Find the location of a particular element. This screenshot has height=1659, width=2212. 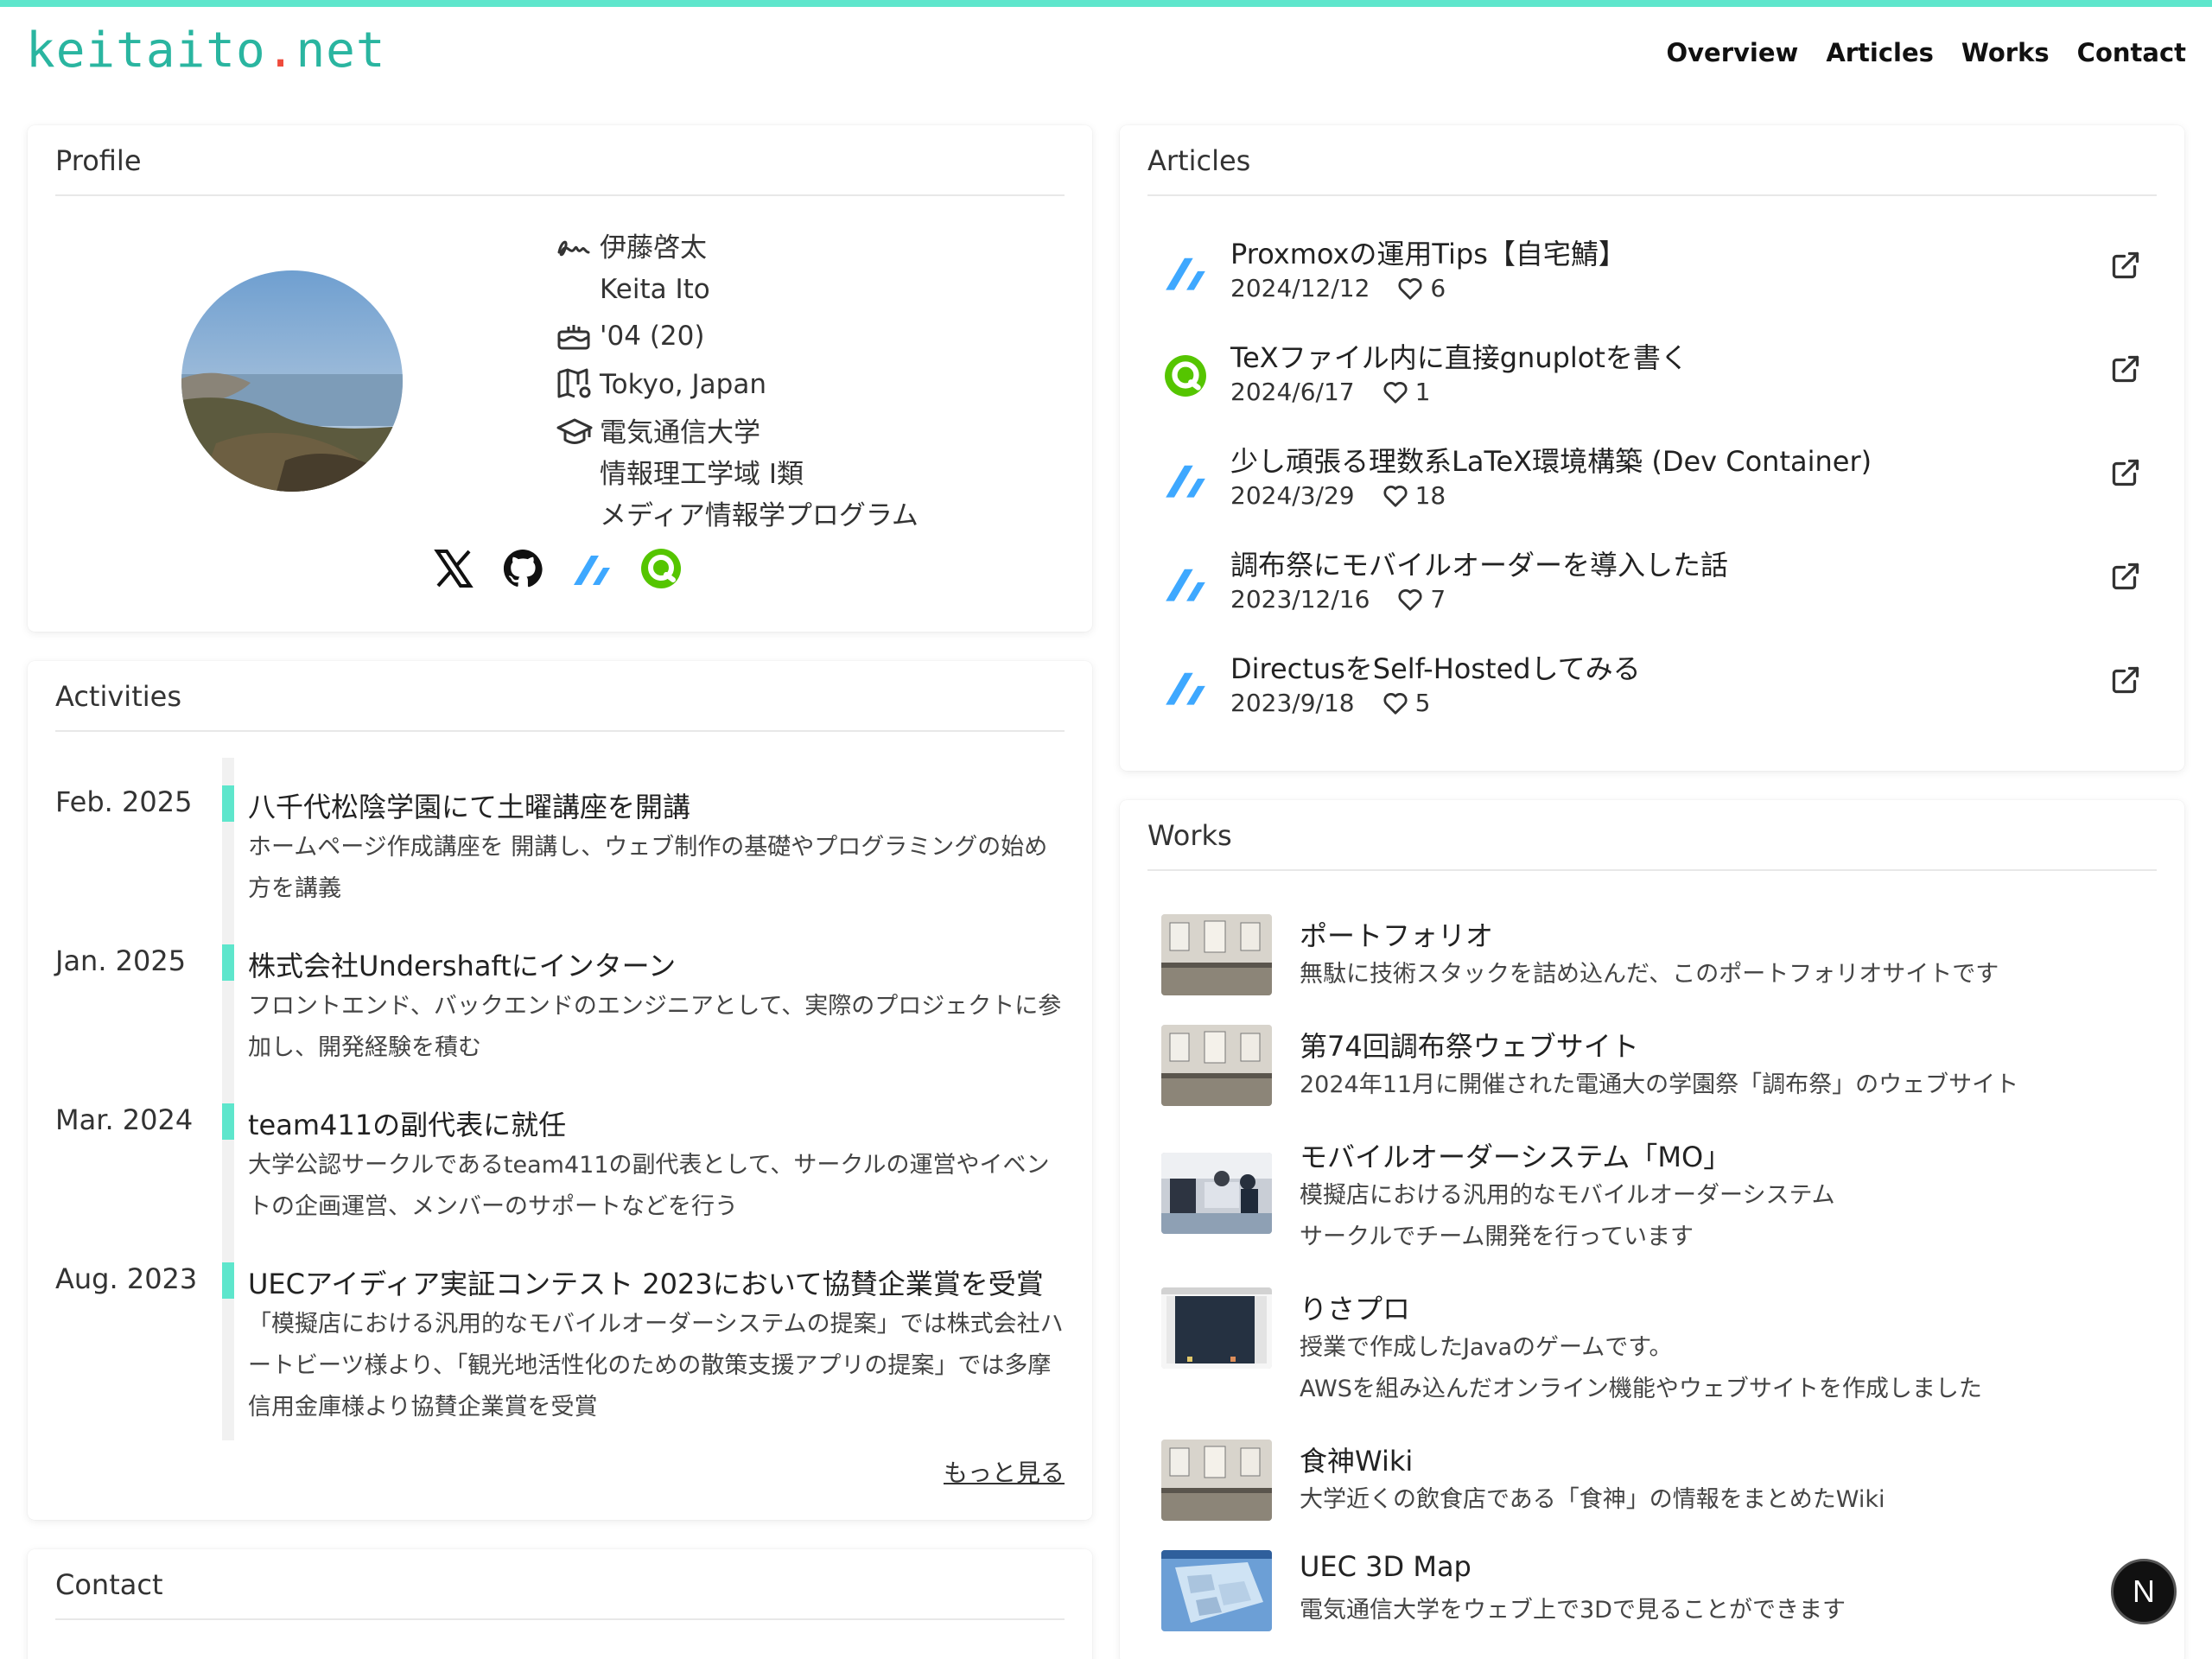

work-title: モバイルオーダーシステム「MO」 is located at coordinates (1515, 1155).